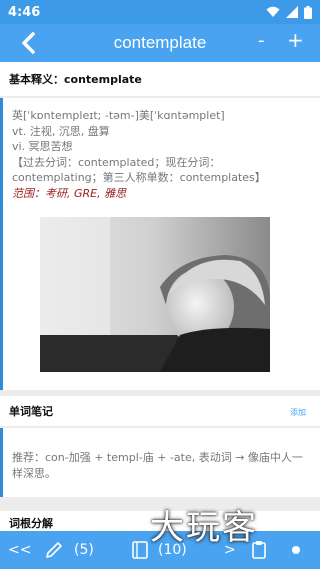 Image resolution: width=320 pixels, height=569 pixels. I want to click on more-button, so click(296, 550).